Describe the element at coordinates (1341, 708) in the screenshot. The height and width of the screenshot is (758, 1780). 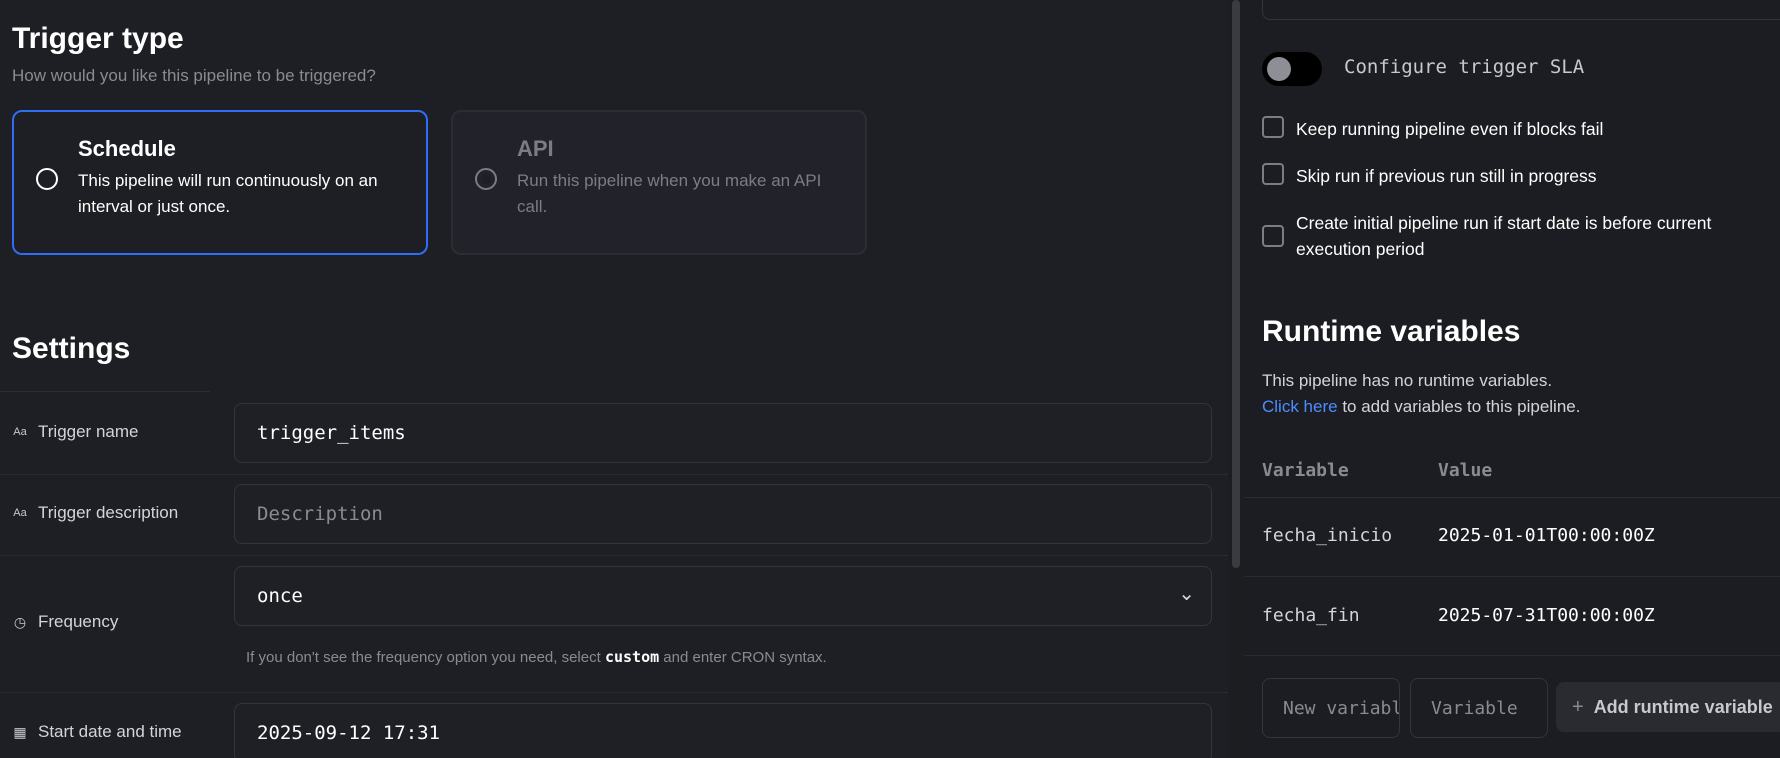
I see `new-variable-placeholder: New variable` at that location.